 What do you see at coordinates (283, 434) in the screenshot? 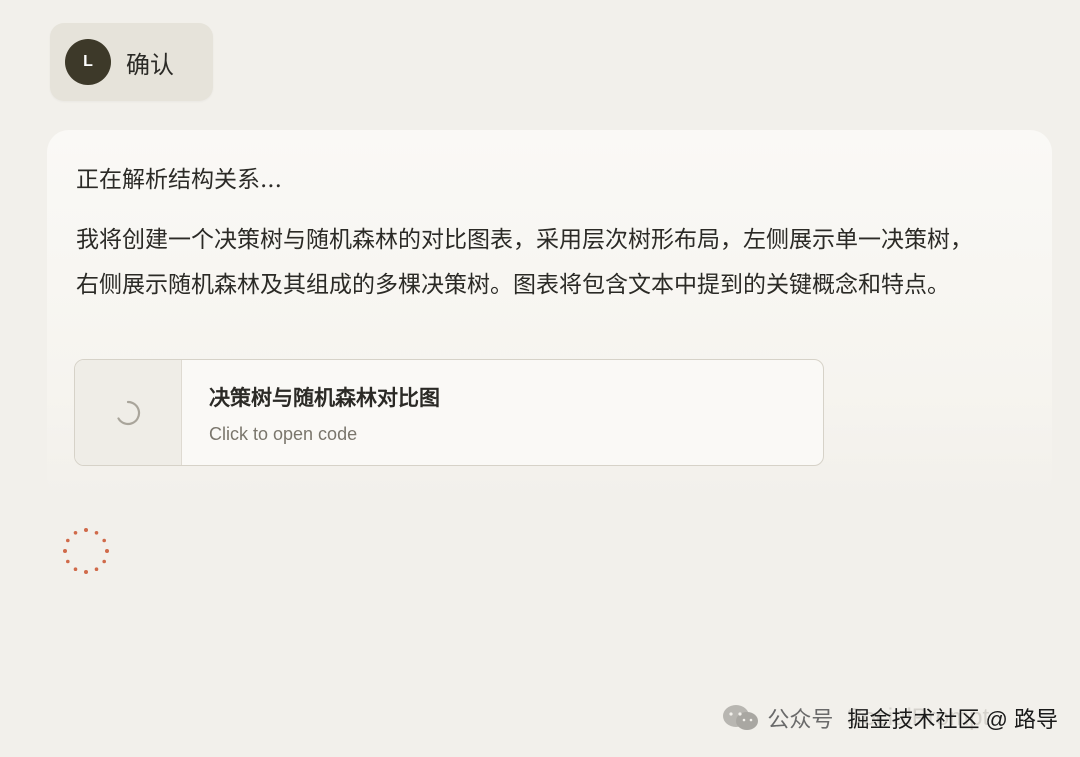
I see `artifact-subtitle: Click to open code` at bounding box center [283, 434].